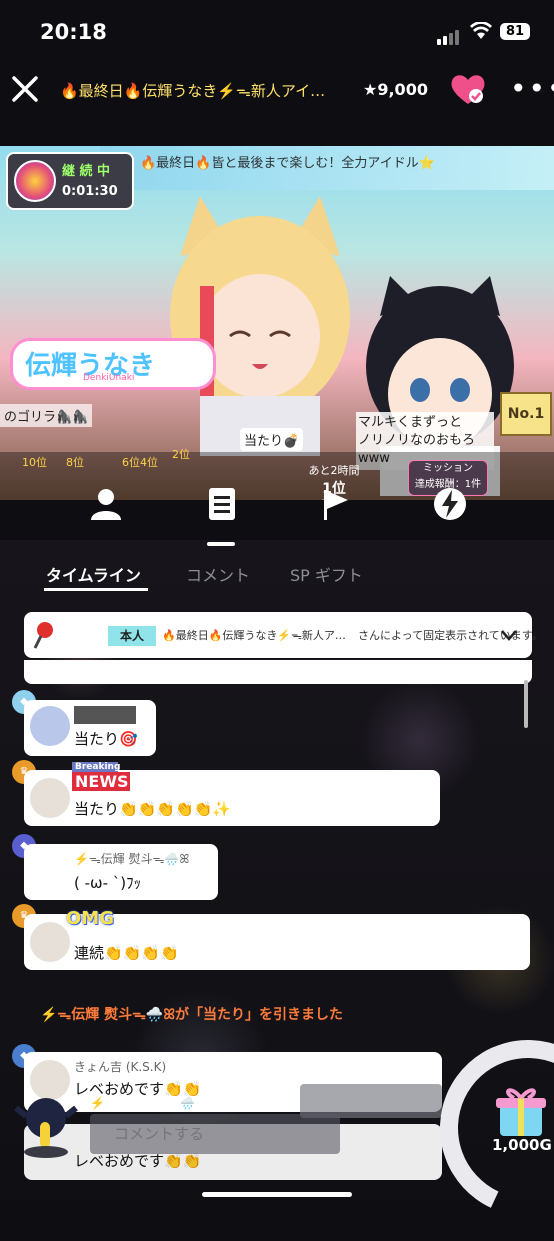 The height and width of the screenshot is (1241, 554). Describe the element at coordinates (108, 883) in the screenshot. I see `comment-text: ( -ω- `)ﾌｯ` at that location.